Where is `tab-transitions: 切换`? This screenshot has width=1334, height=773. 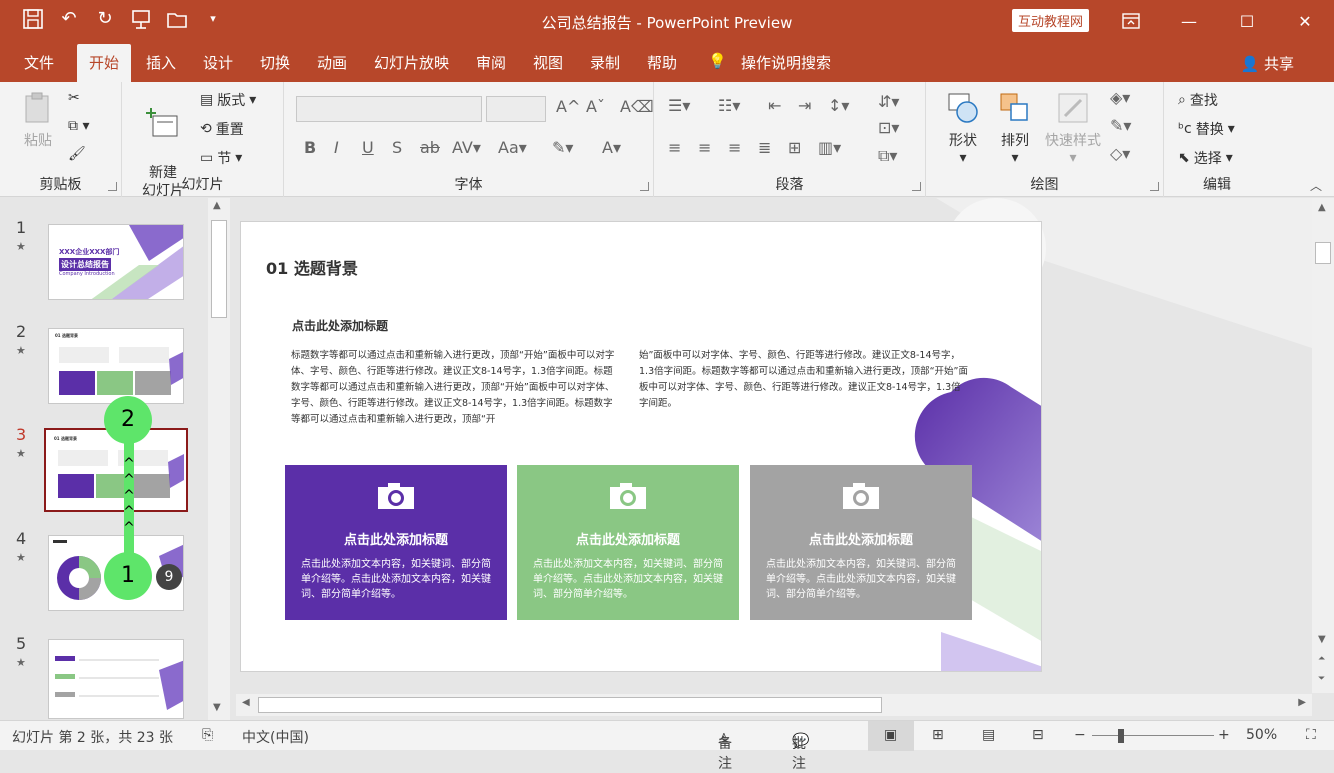 tab-transitions: 切换 is located at coordinates (275, 62).